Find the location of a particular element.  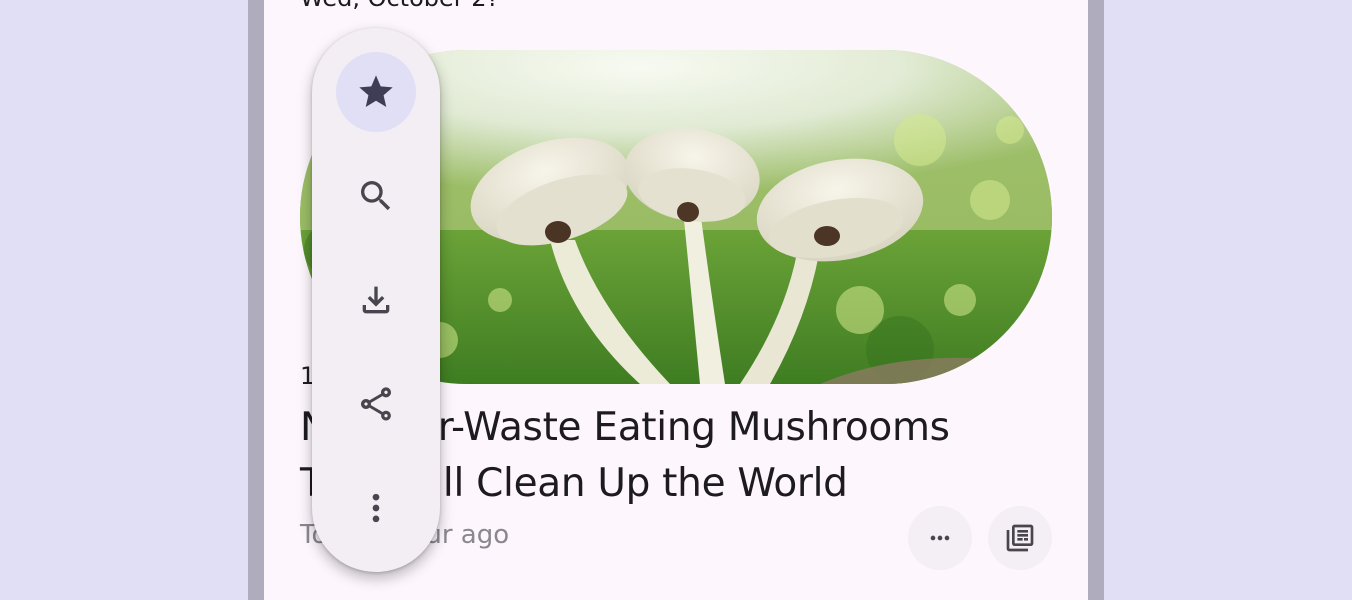

star-icon is located at coordinates (376, 91).